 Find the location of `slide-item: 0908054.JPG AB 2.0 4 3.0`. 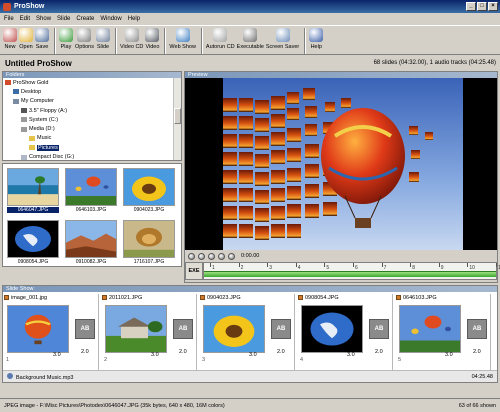

slide-item: 0908054.JPG AB 2.0 4 3.0 is located at coordinates (345, 336).